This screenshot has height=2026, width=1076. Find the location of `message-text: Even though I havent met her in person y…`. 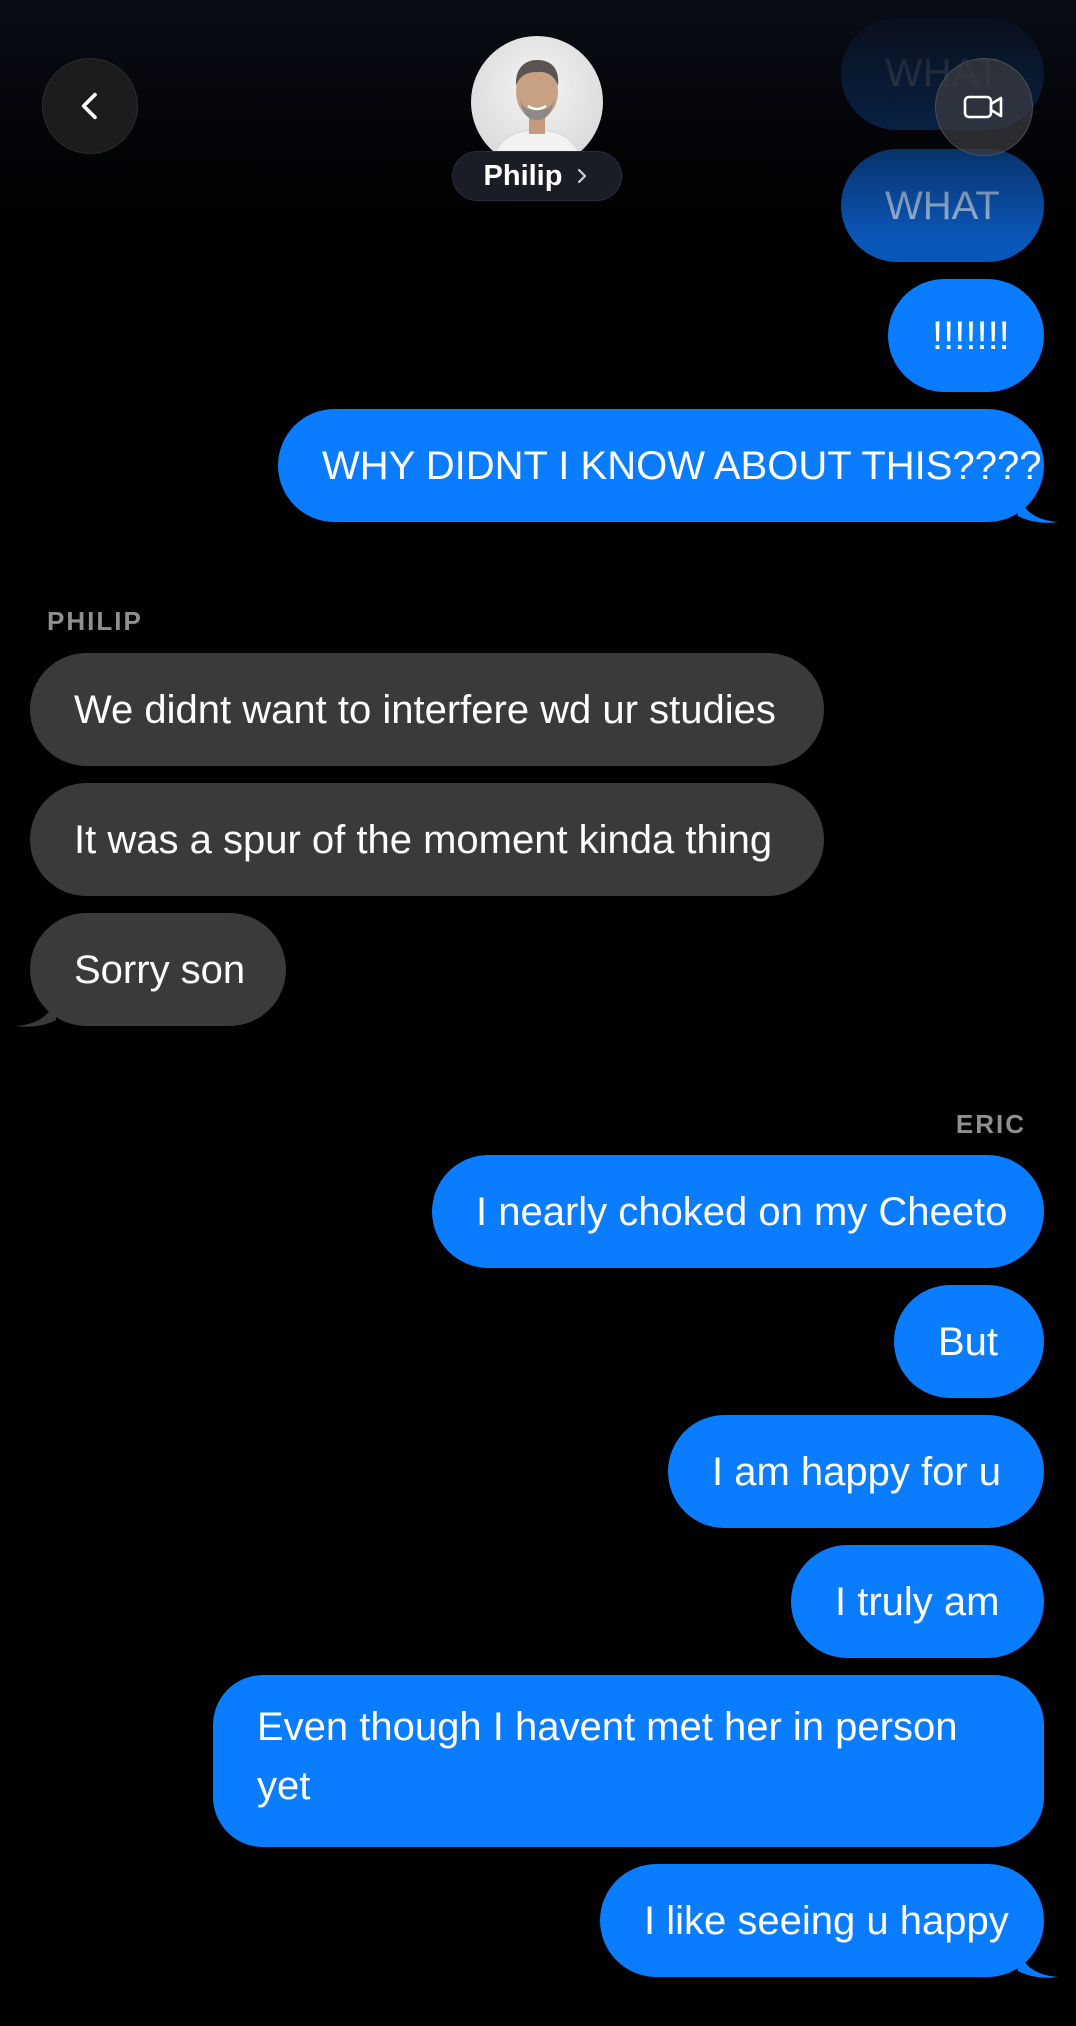

message-text: Even though I havent met her in person y… is located at coordinates (607, 1756).